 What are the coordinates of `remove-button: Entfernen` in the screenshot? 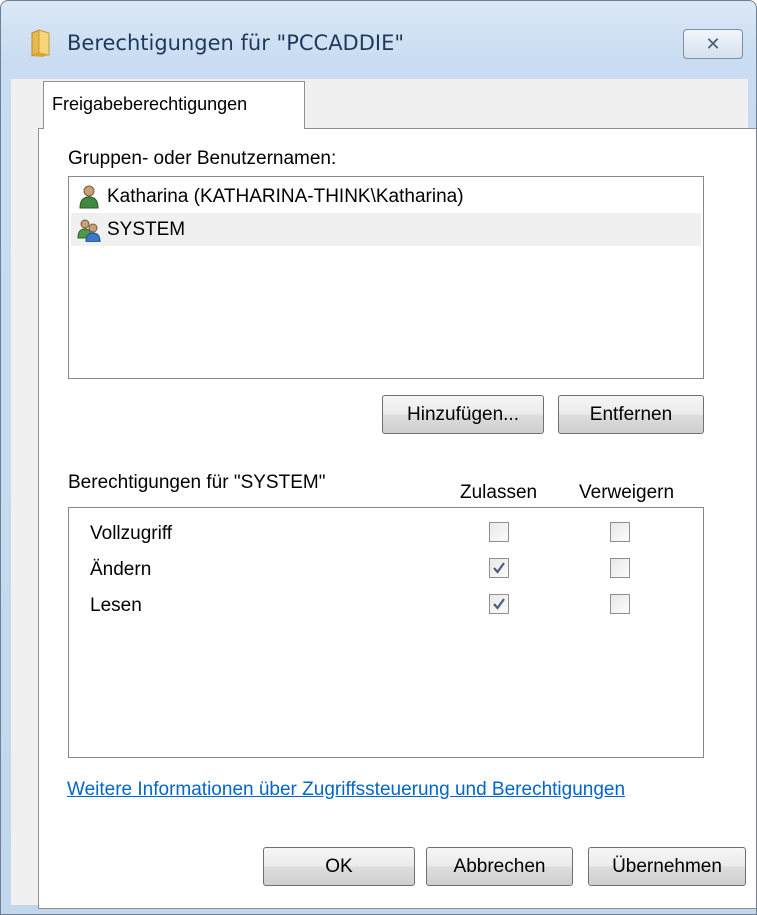 It's located at (631, 414).